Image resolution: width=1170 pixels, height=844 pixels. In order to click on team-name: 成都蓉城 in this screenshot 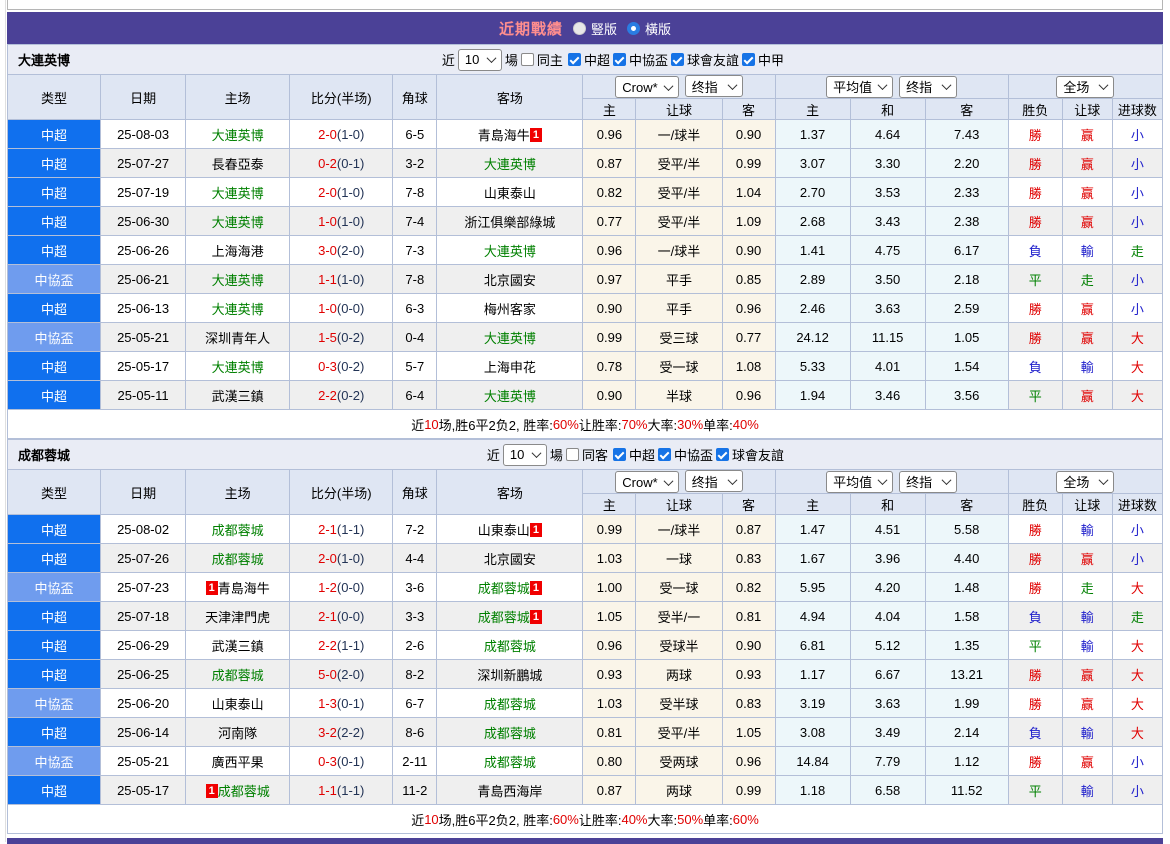, I will do `click(44, 455)`.